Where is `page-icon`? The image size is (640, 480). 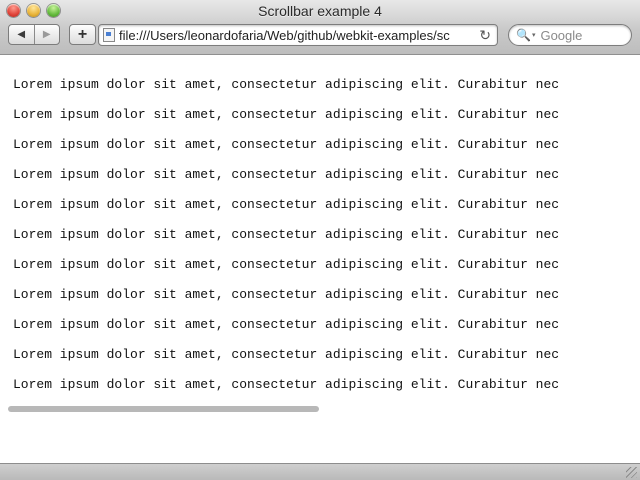 page-icon is located at coordinates (109, 35).